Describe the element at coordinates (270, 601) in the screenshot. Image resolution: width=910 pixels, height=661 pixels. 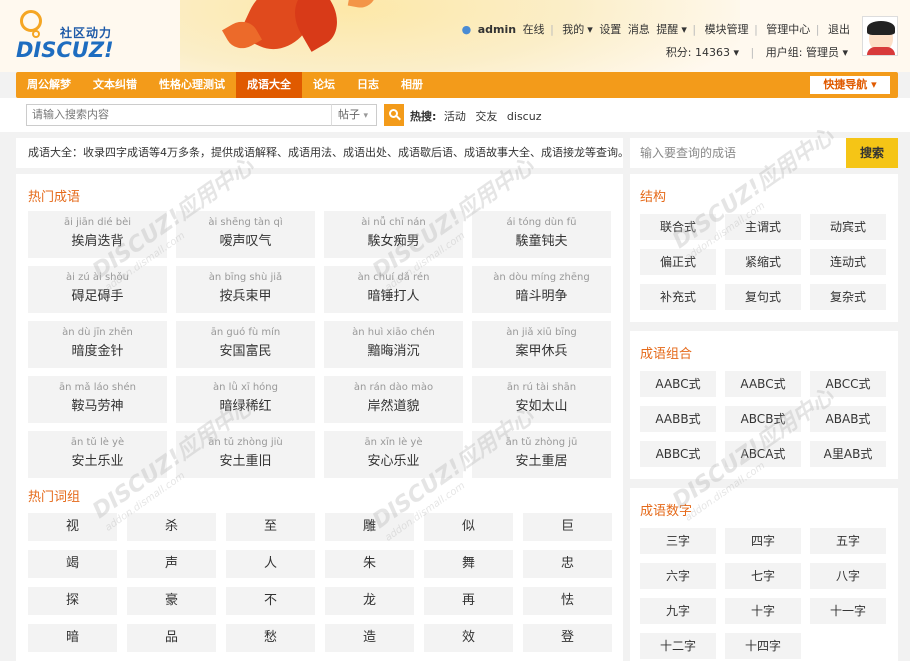
I see `word-chip: 不` at that location.